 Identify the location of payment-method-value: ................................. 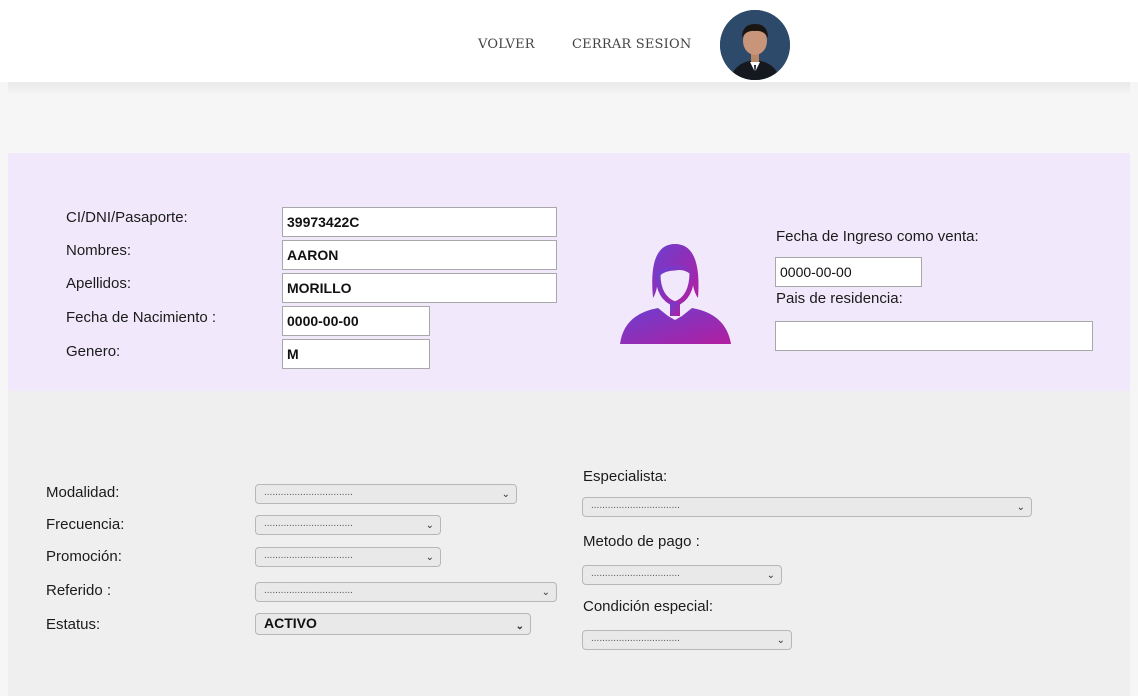
(635, 573).